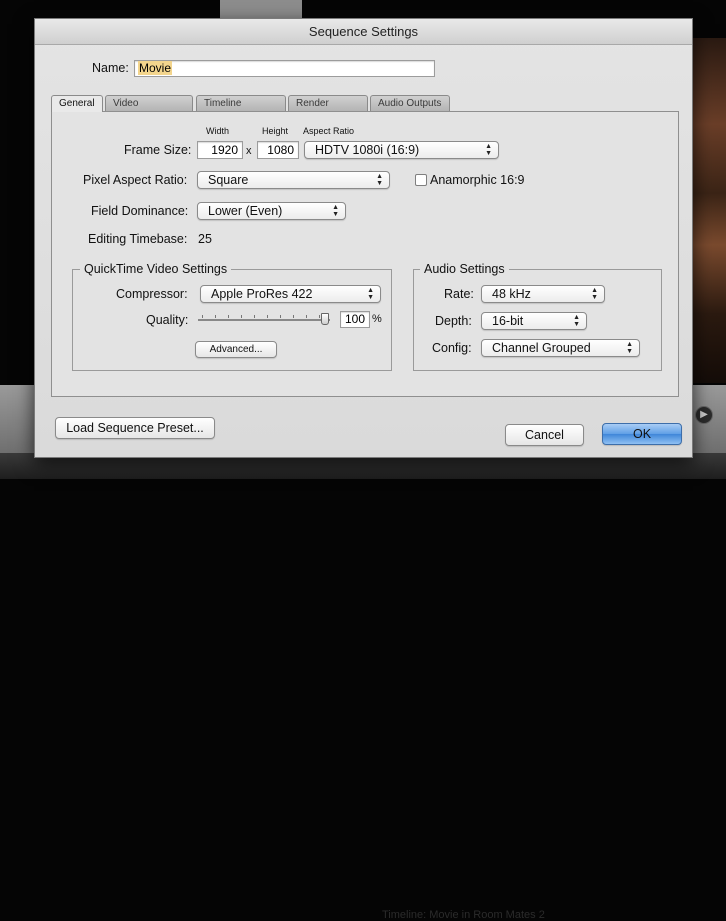  I want to click on ok-button: OK, so click(642, 434).